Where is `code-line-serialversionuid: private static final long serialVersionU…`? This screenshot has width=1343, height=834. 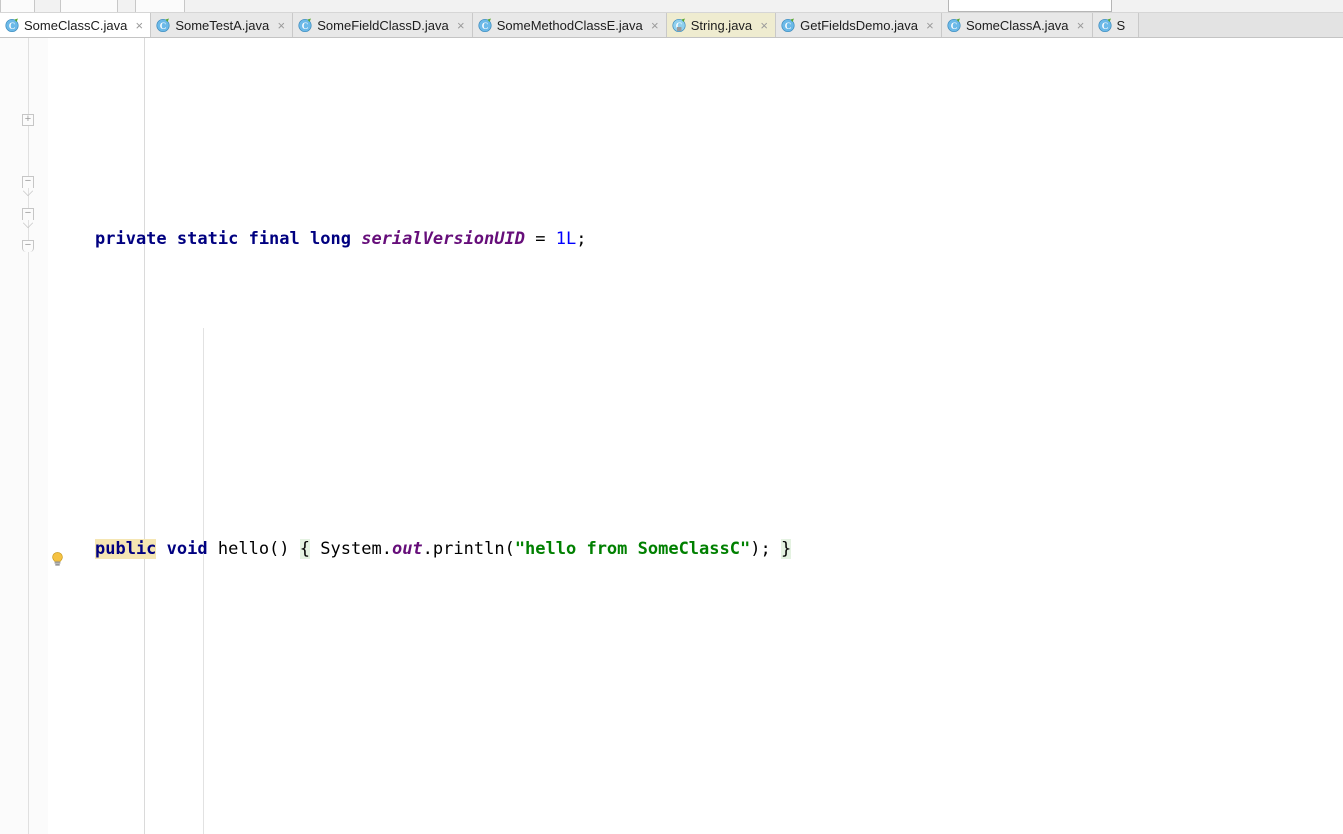
code-line-serialversionuid: private static final long serialVersionU… is located at coordinates (695, 239).